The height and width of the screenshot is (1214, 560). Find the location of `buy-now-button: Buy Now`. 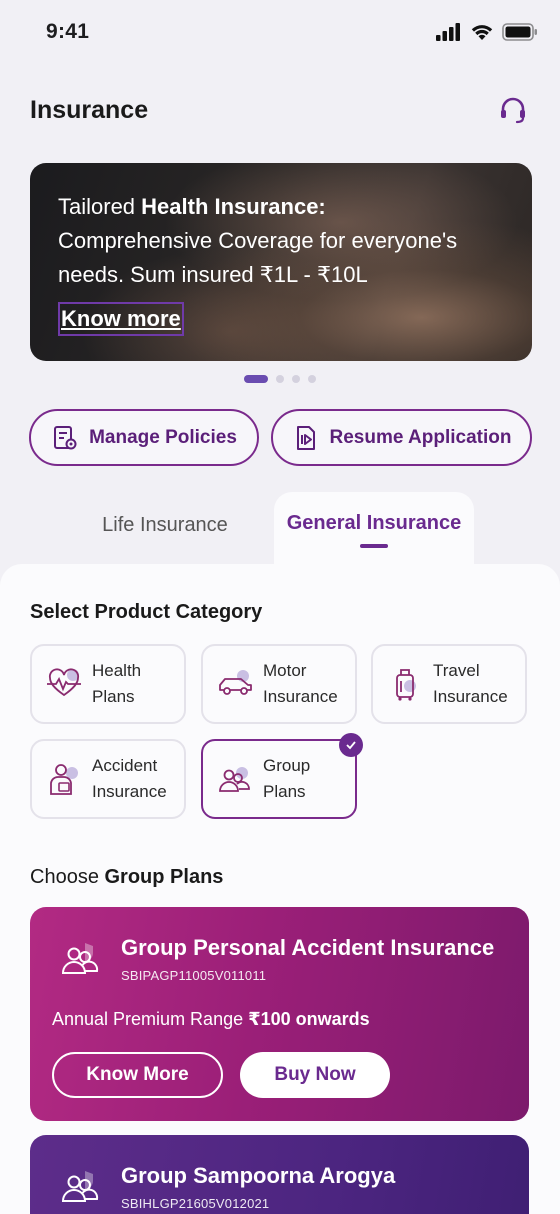

buy-now-button: Buy Now is located at coordinates (315, 1075).